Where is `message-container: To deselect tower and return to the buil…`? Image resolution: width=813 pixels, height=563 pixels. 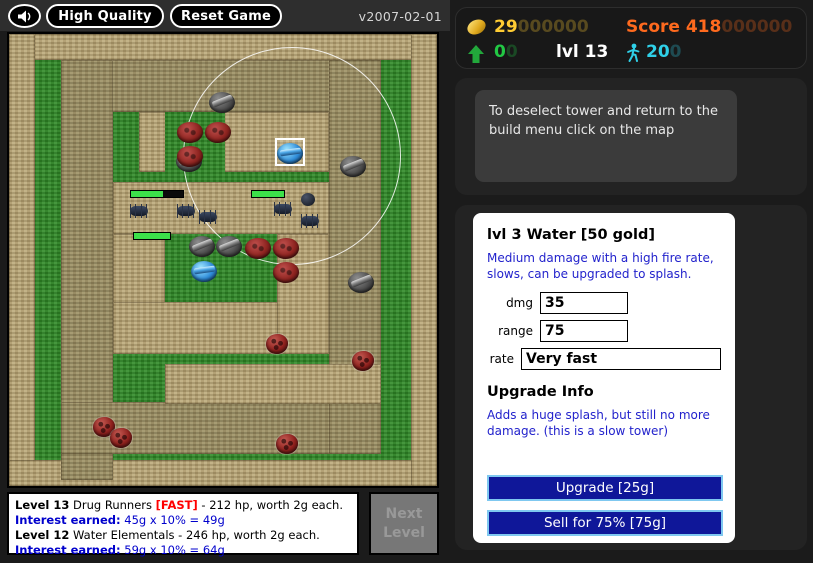
message-container: To deselect tower and return to the buil… is located at coordinates (631, 136).